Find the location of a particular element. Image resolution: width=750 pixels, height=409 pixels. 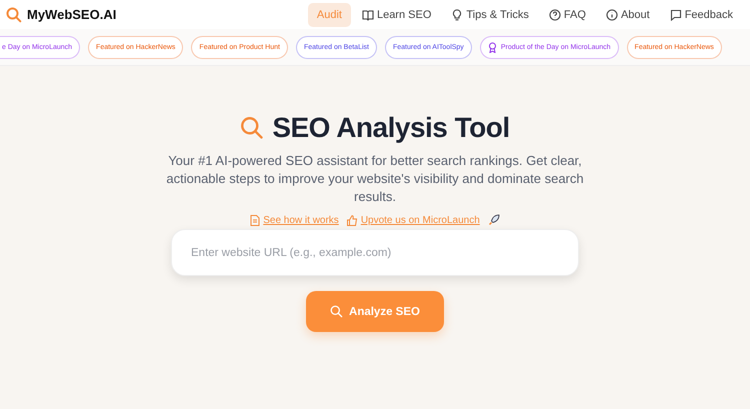

brand-name: MyWebSEO.AI is located at coordinates (71, 14).